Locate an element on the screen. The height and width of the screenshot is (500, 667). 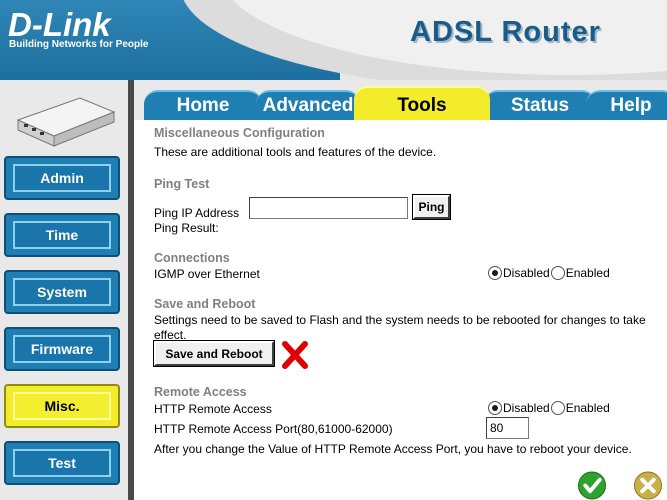
tab-label: Status is located at coordinates (540, 105).